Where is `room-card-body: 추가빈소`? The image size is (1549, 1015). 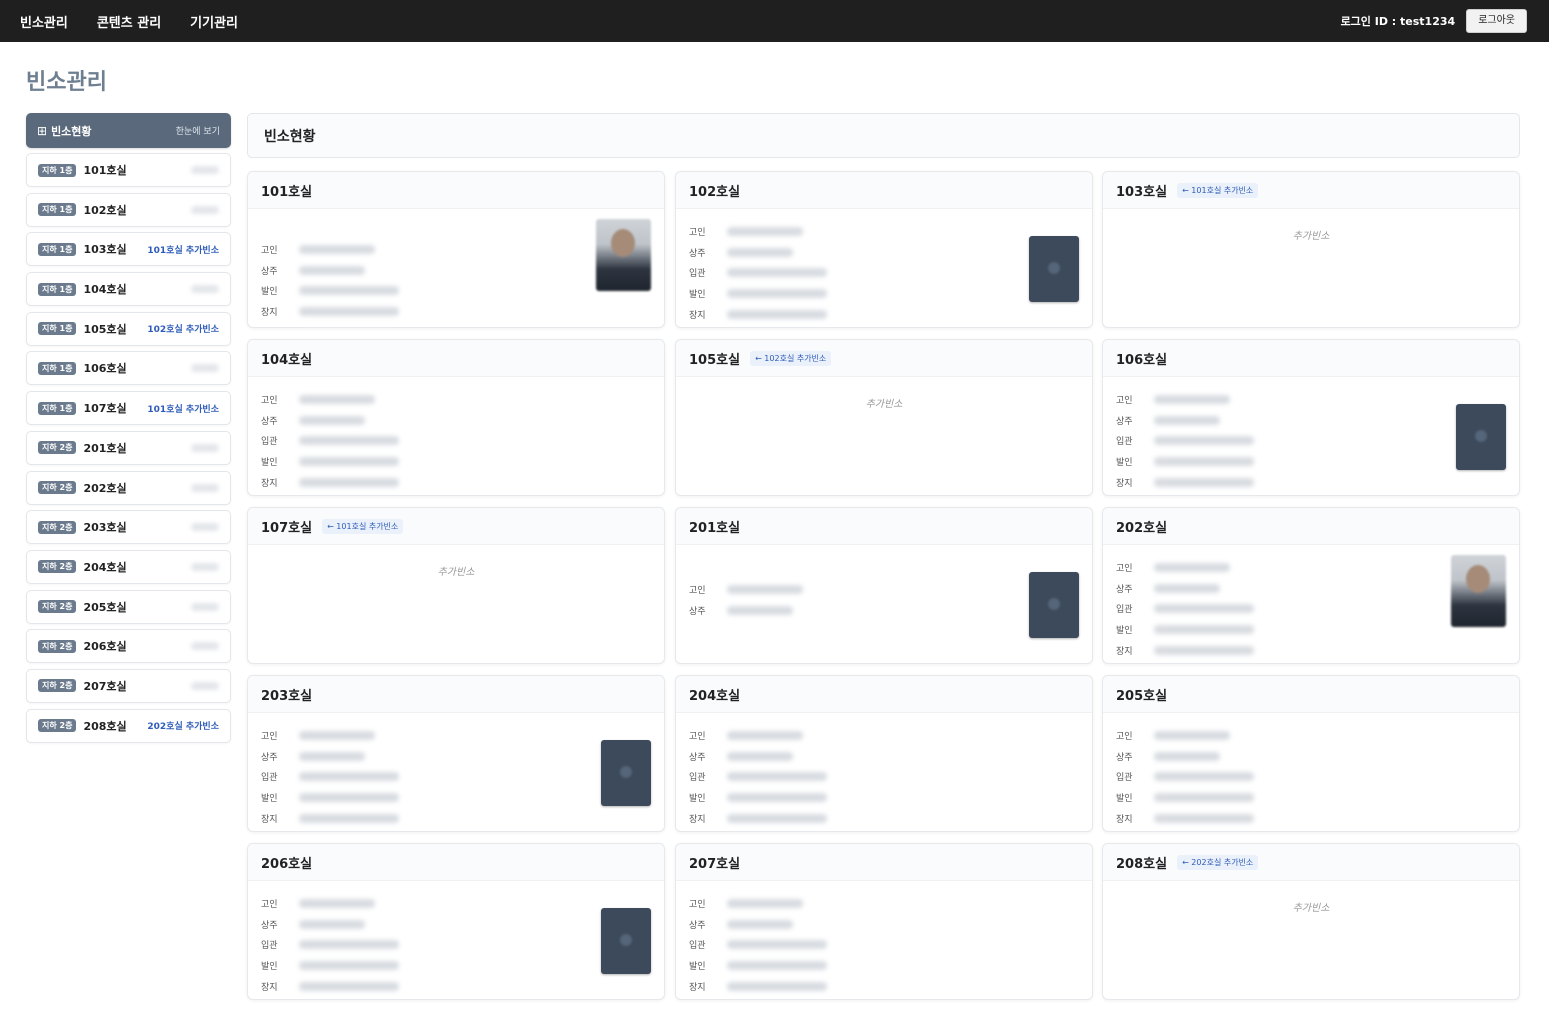
room-card-body: 추가빈소 is located at coordinates (1311, 268).